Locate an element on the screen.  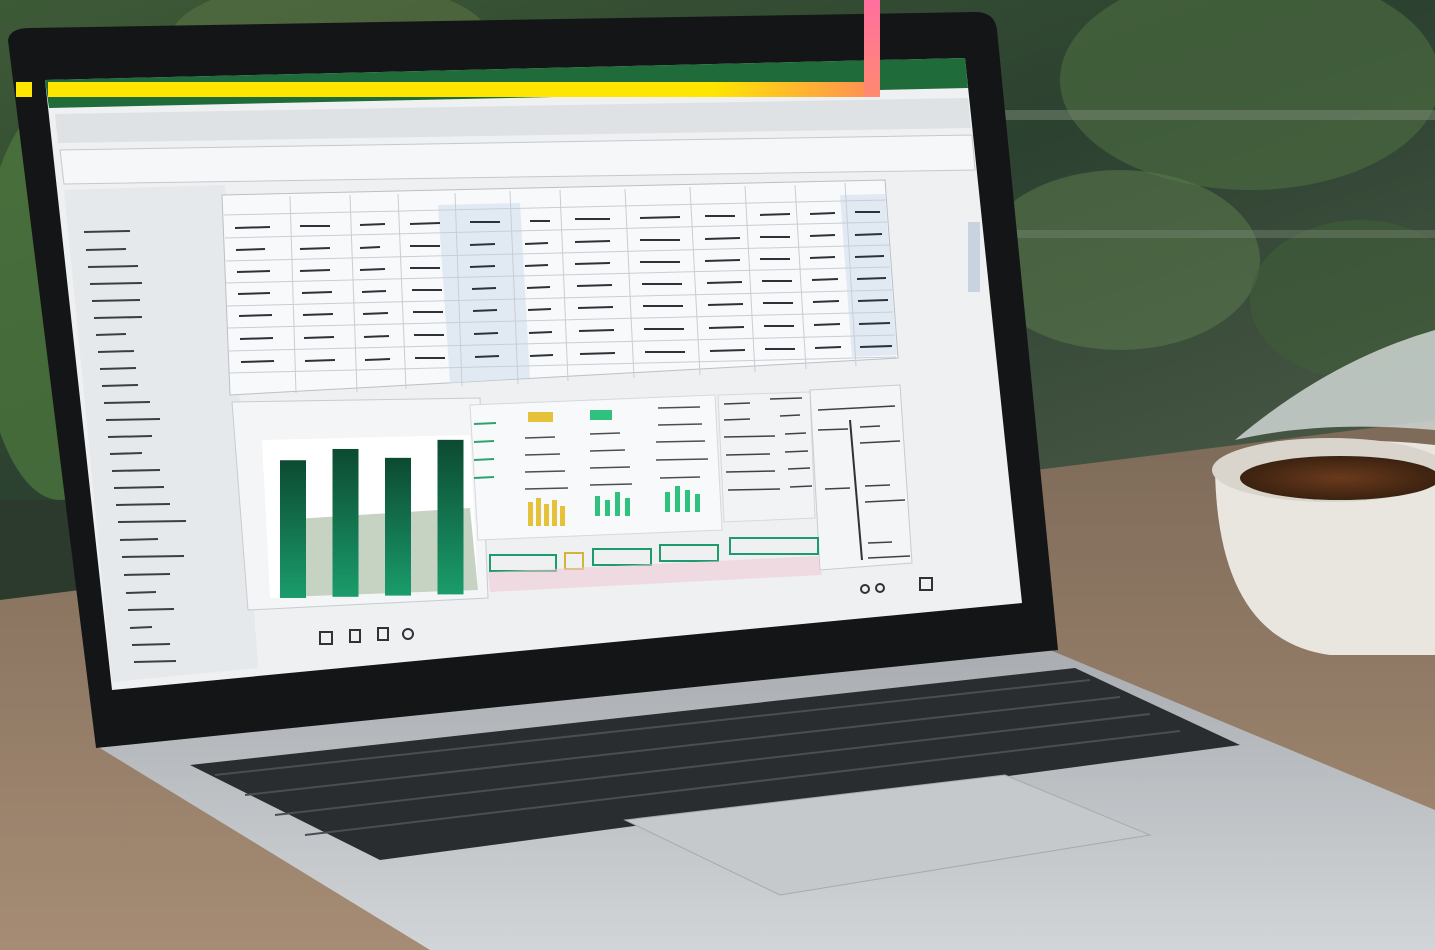
accent-pink-vertical is located at coordinates (872, 48).